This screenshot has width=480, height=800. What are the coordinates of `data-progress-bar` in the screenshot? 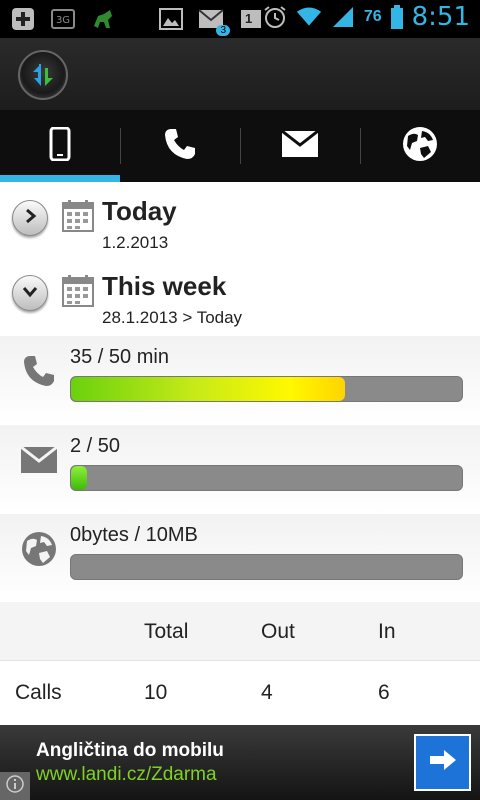 It's located at (266, 567).